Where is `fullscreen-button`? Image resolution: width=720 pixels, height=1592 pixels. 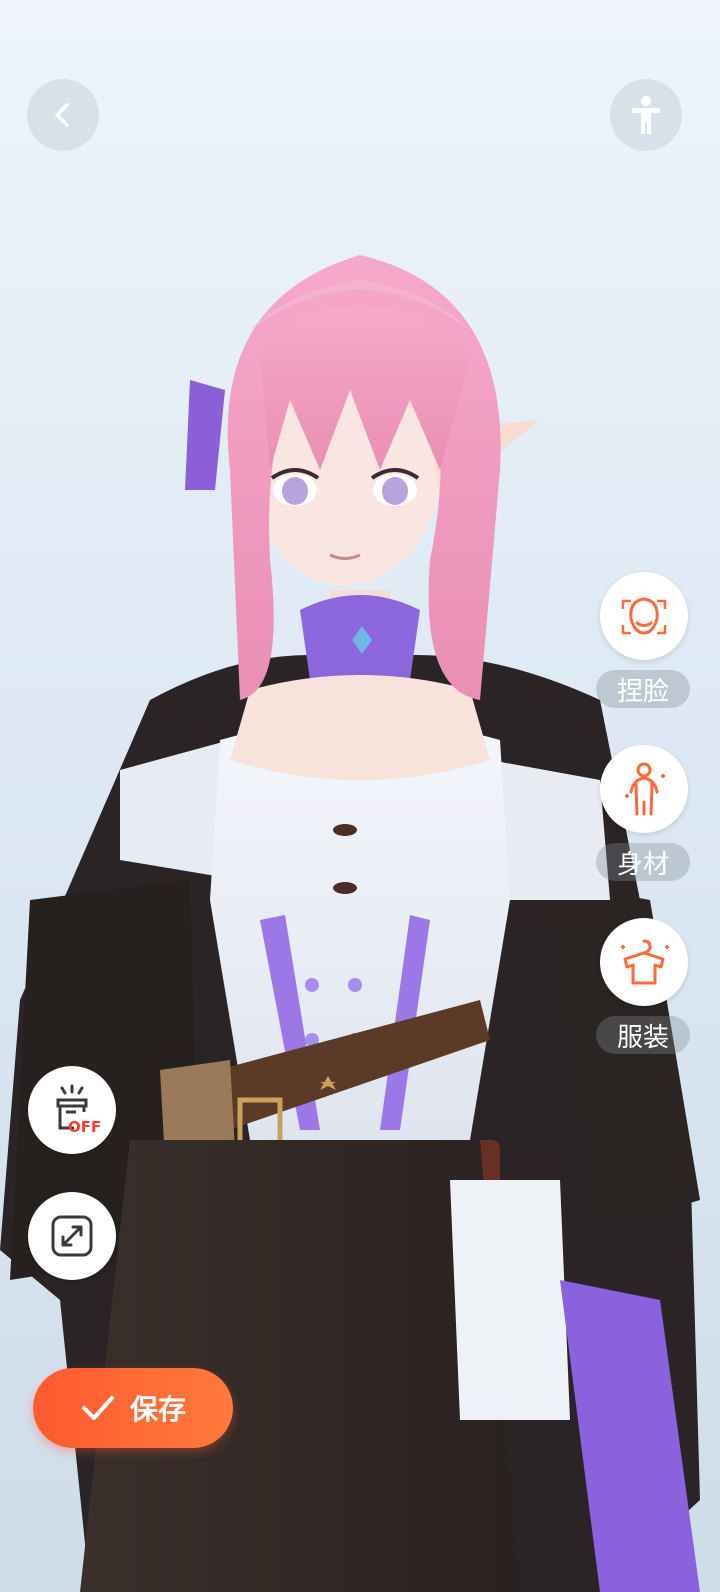 fullscreen-button is located at coordinates (72, 1236).